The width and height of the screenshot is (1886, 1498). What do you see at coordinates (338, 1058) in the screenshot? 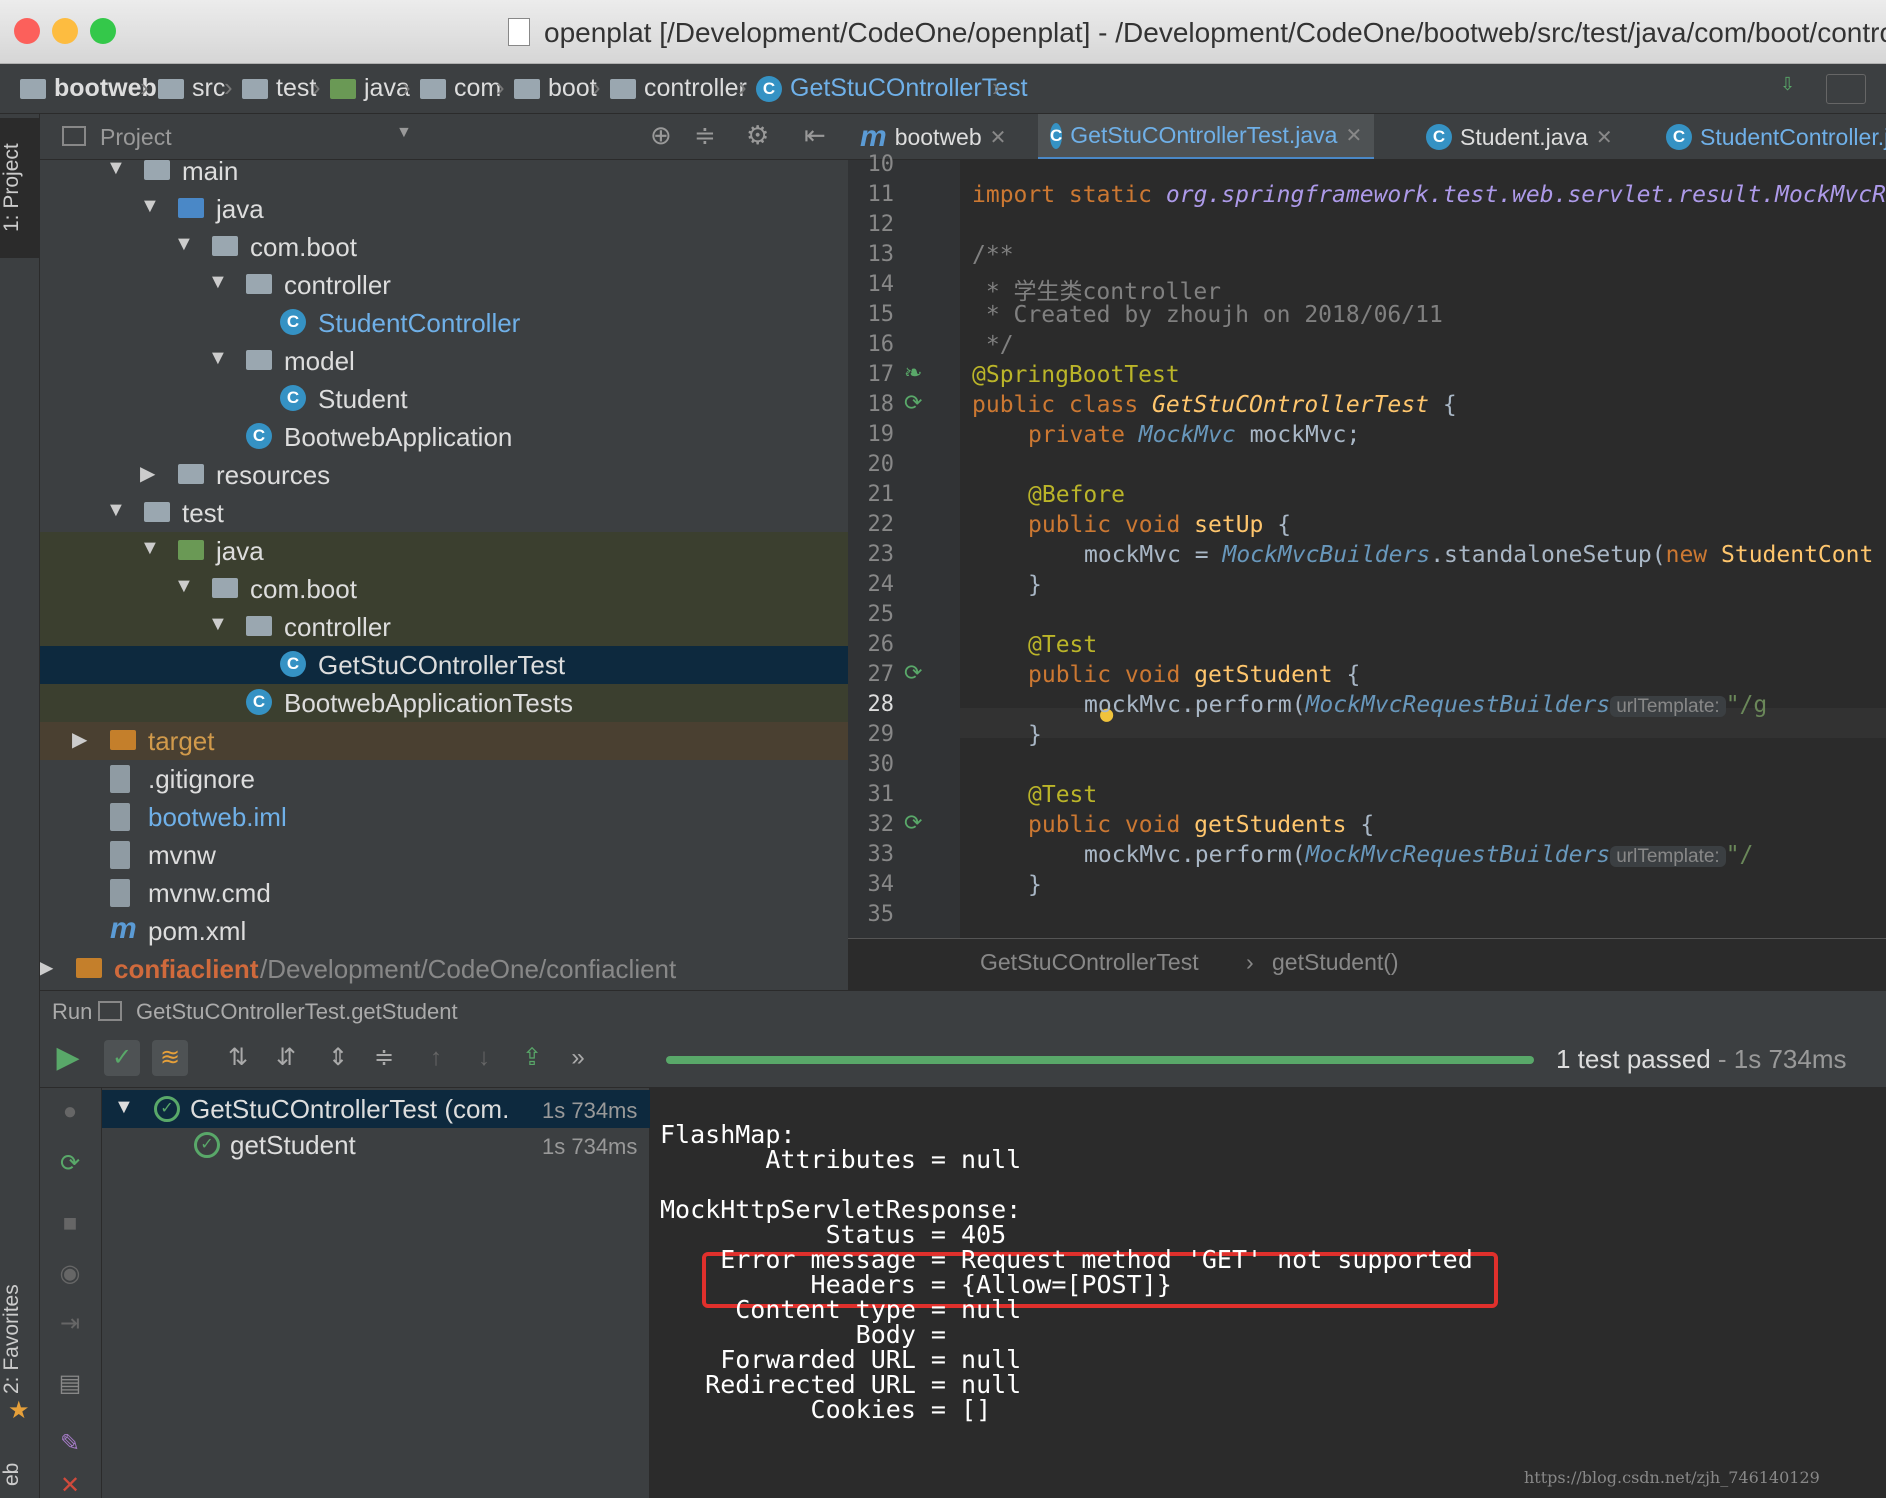
I see `expand-all-icon: ⇕` at bounding box center [338, 1058].